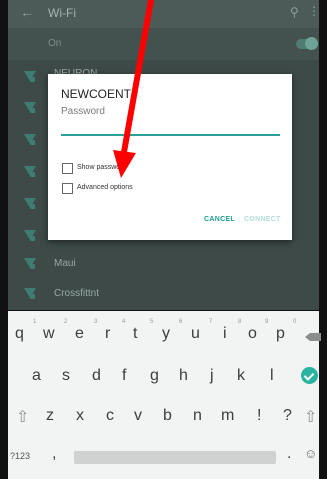  I want to click on password-field: Password, so click(83, 111).